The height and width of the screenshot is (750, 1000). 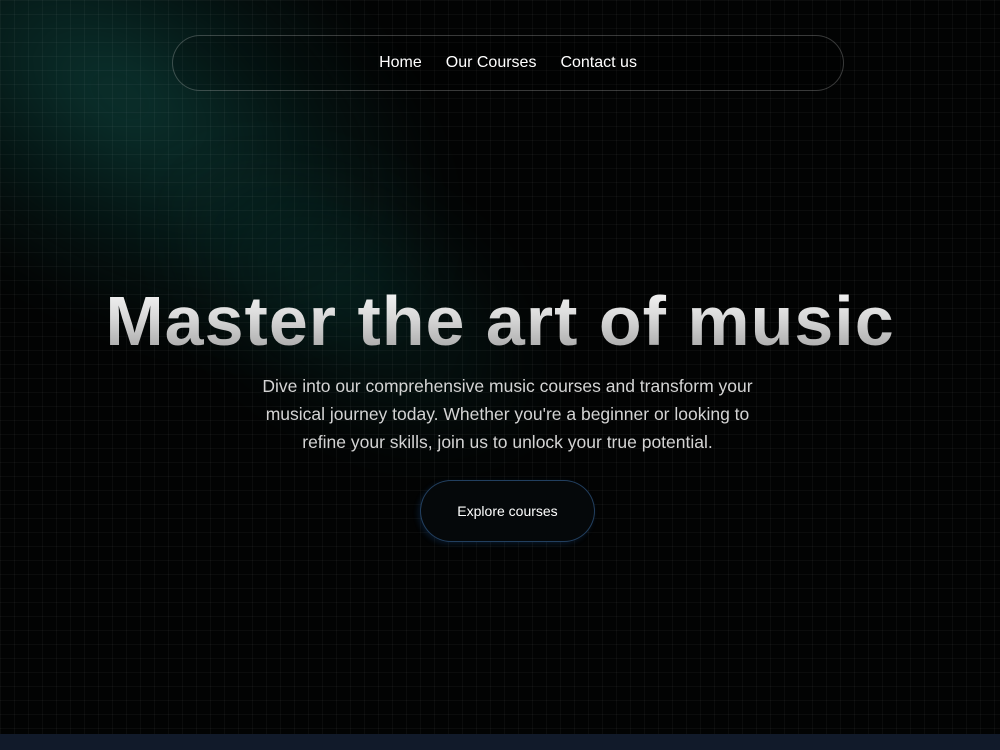 I want to click on explore-courses-button: Explore courses, so click(x=507, y=511).